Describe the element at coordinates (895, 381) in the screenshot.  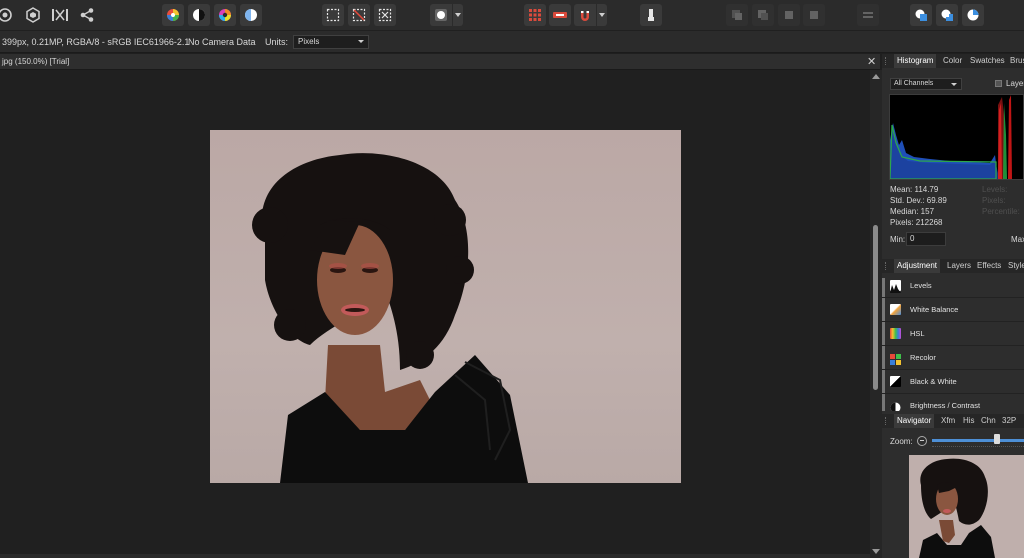
I see `black-white-icon` at that location.